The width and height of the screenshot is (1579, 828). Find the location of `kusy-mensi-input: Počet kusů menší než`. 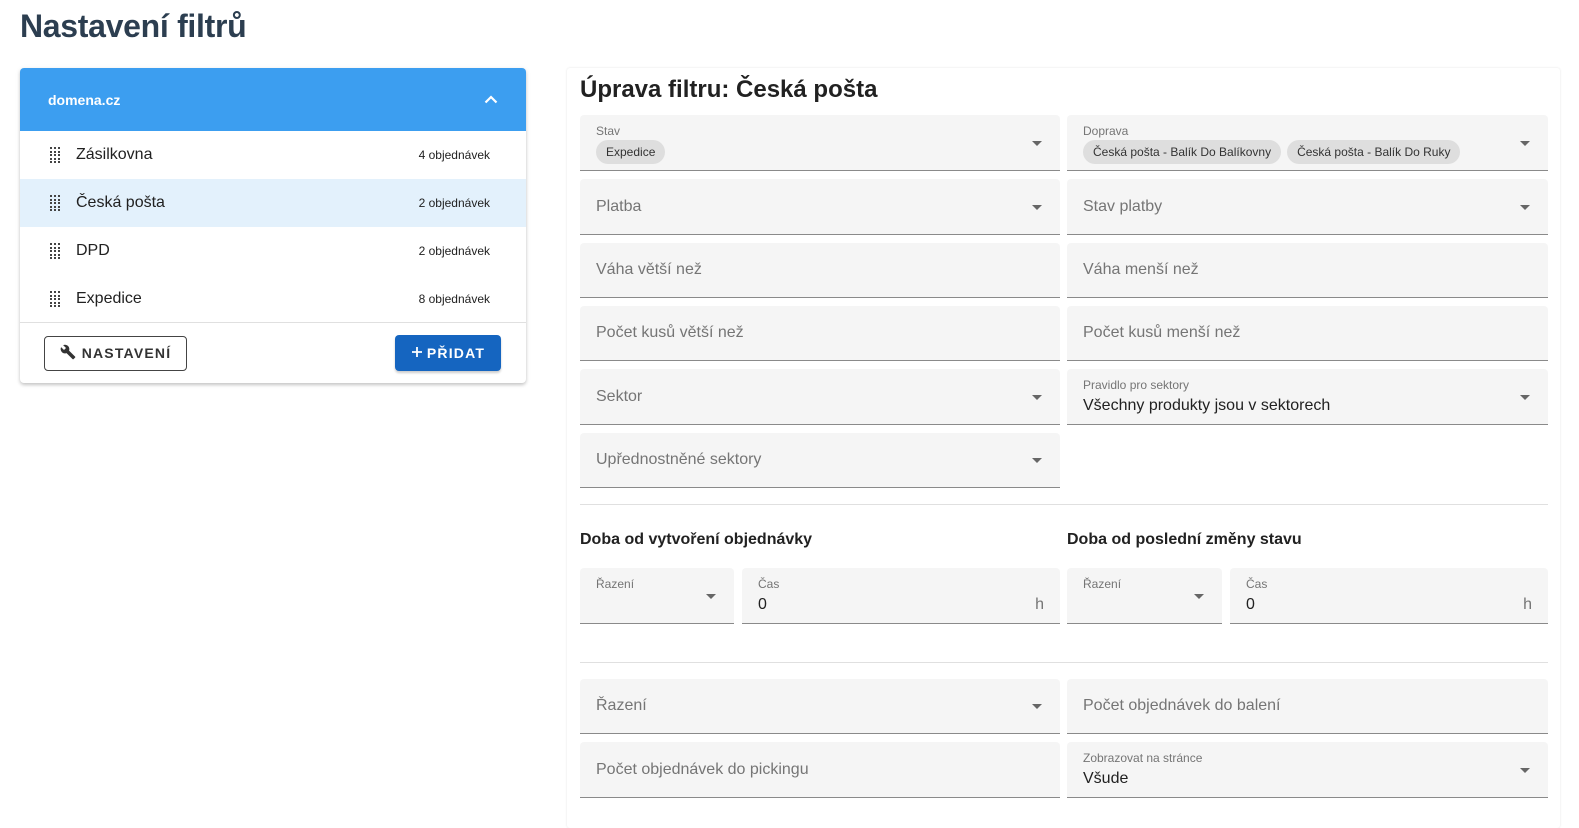

kusy-mensi-input: Počet kusů menší než is located at coordinates (1307, 333).